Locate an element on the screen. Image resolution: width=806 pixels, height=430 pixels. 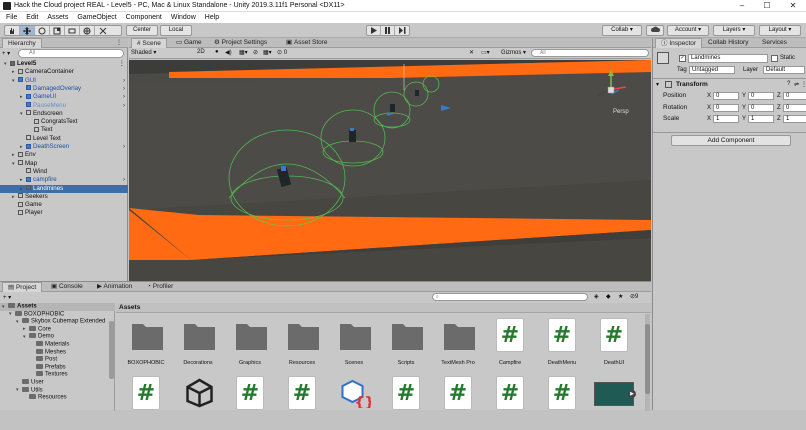
account-dropdown: Account ▾ is located at coordinates (688, 30).